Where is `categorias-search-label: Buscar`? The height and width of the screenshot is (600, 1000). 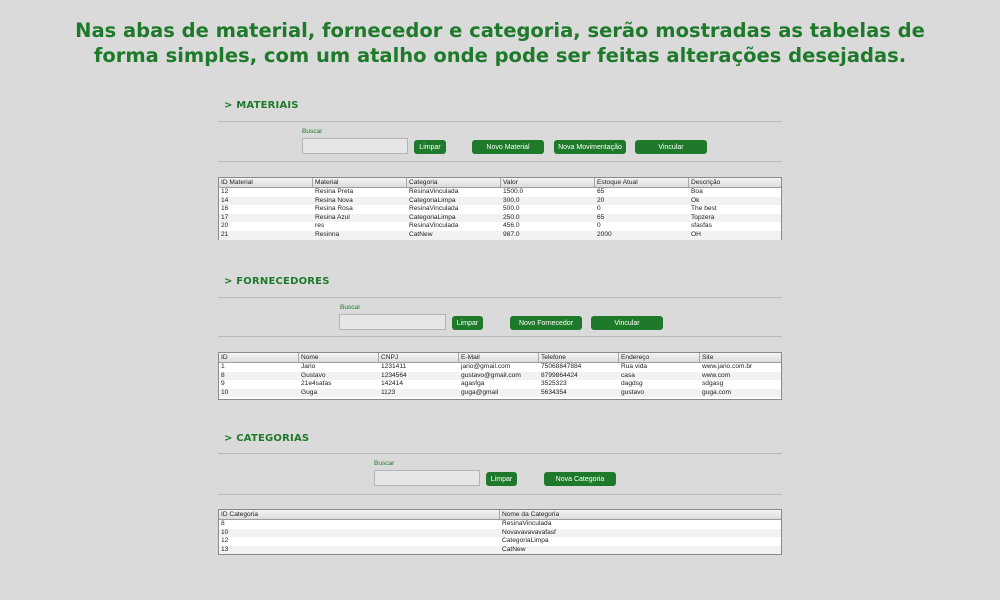 categorias-search-label: Buscar is located at coordinates (384, 463).